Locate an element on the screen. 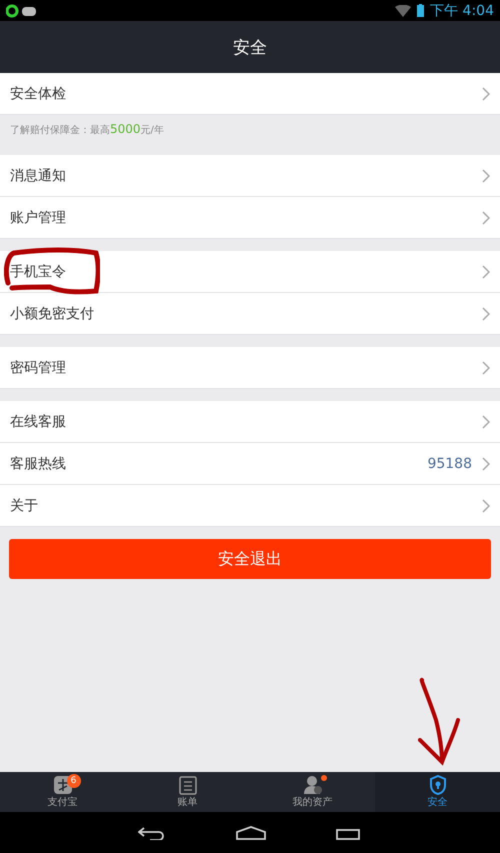 Image resolution: width=500 pixels, height=853 pixels. battery-icon is located at coordinates (420, 10).